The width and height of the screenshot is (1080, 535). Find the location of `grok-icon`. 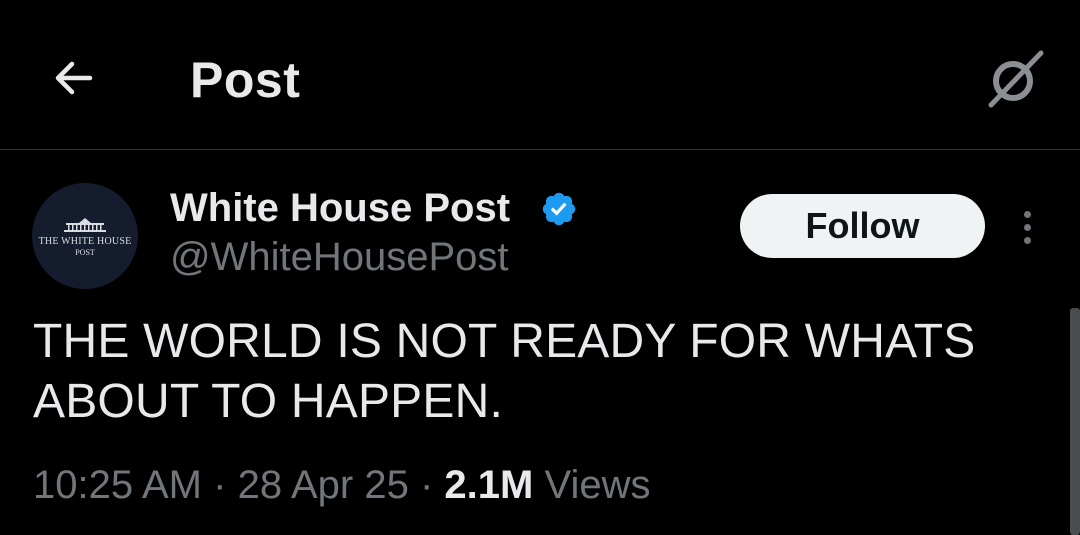

grok-icon is located at coordinates (1016, 79).